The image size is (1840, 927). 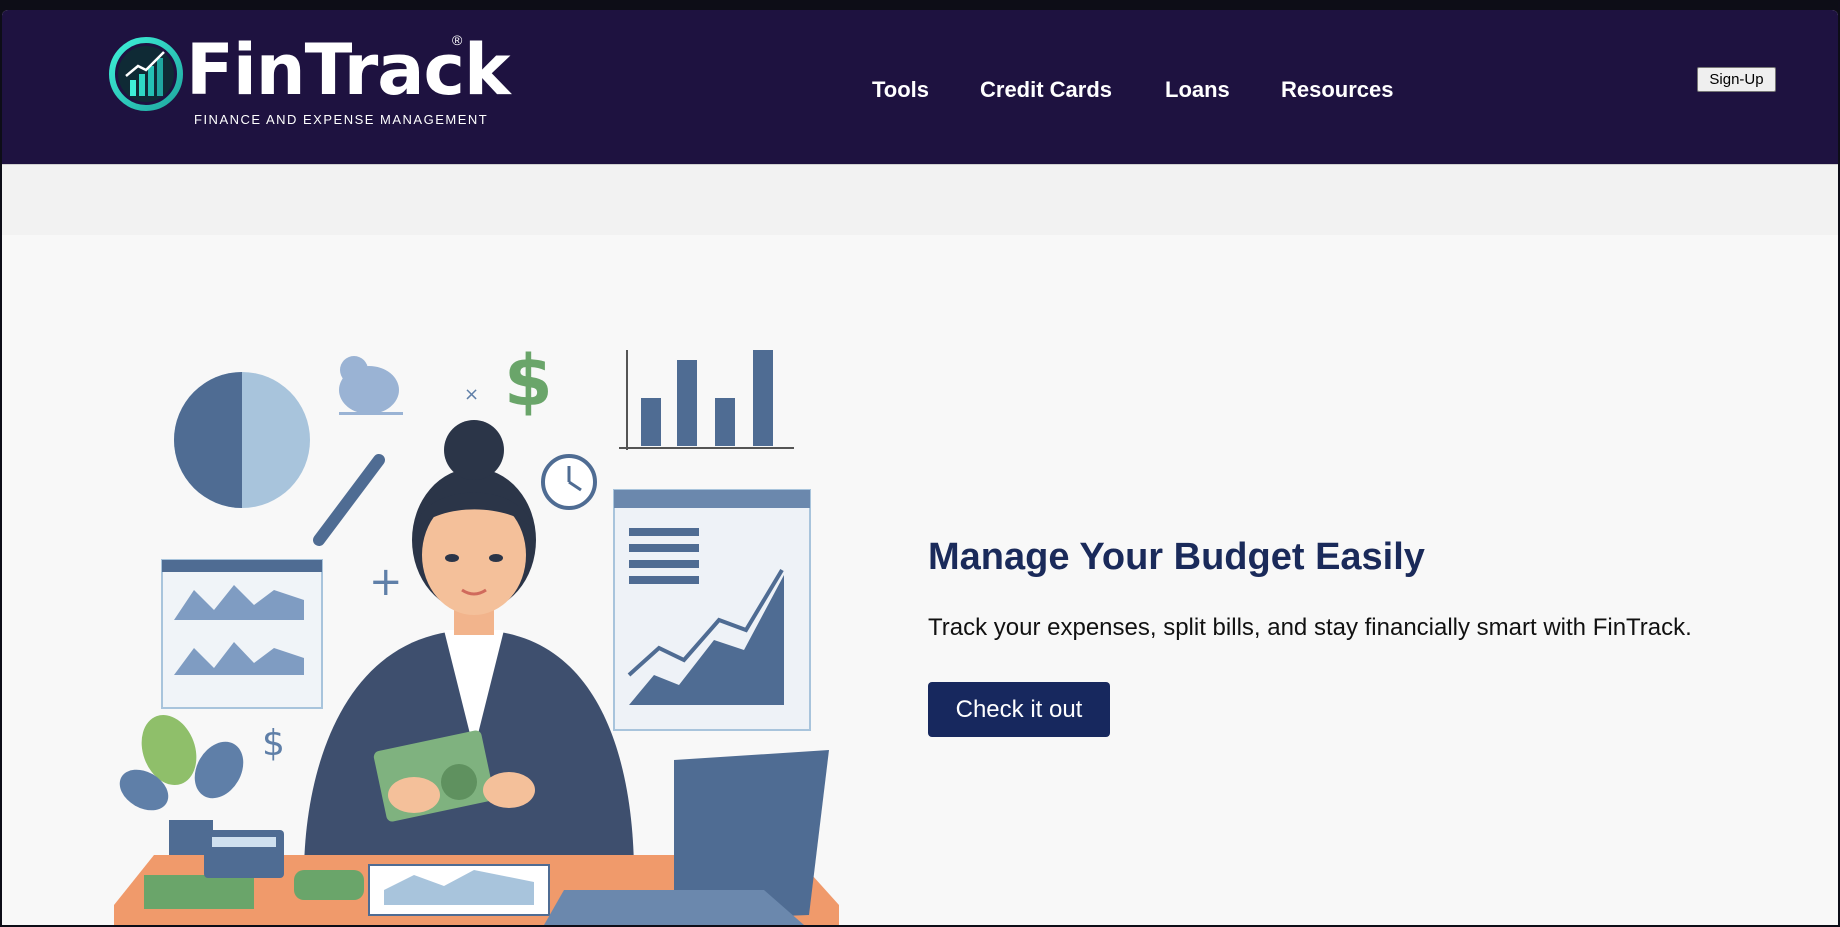 I want to click on check-it-out-button: Check it out, so click(x=1019, y=709).